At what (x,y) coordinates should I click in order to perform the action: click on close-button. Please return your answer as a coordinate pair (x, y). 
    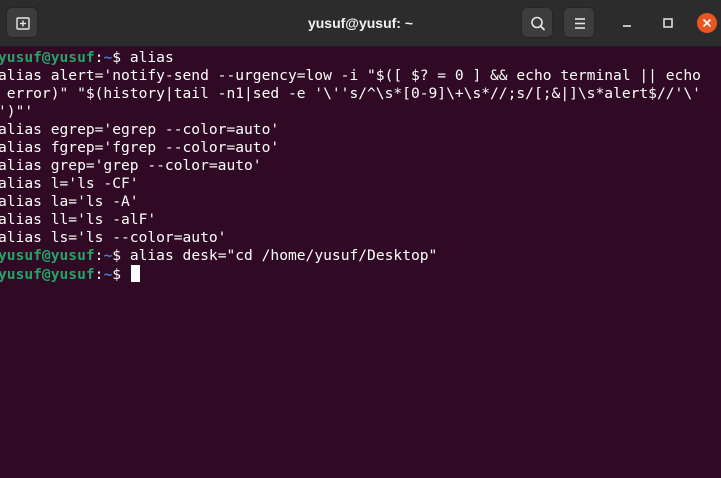
    Looking at the image, I should click on (707, 23).